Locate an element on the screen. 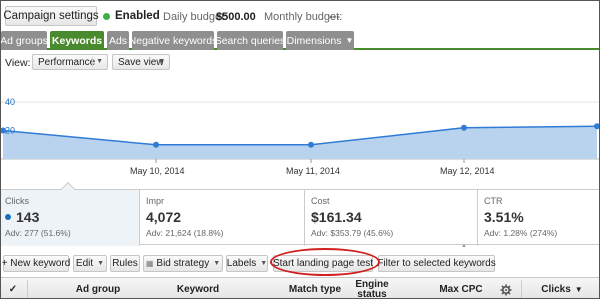 The height and width of the screenshot is (299, 600). check-icon: ✓ is located at coordinates (13, 289).